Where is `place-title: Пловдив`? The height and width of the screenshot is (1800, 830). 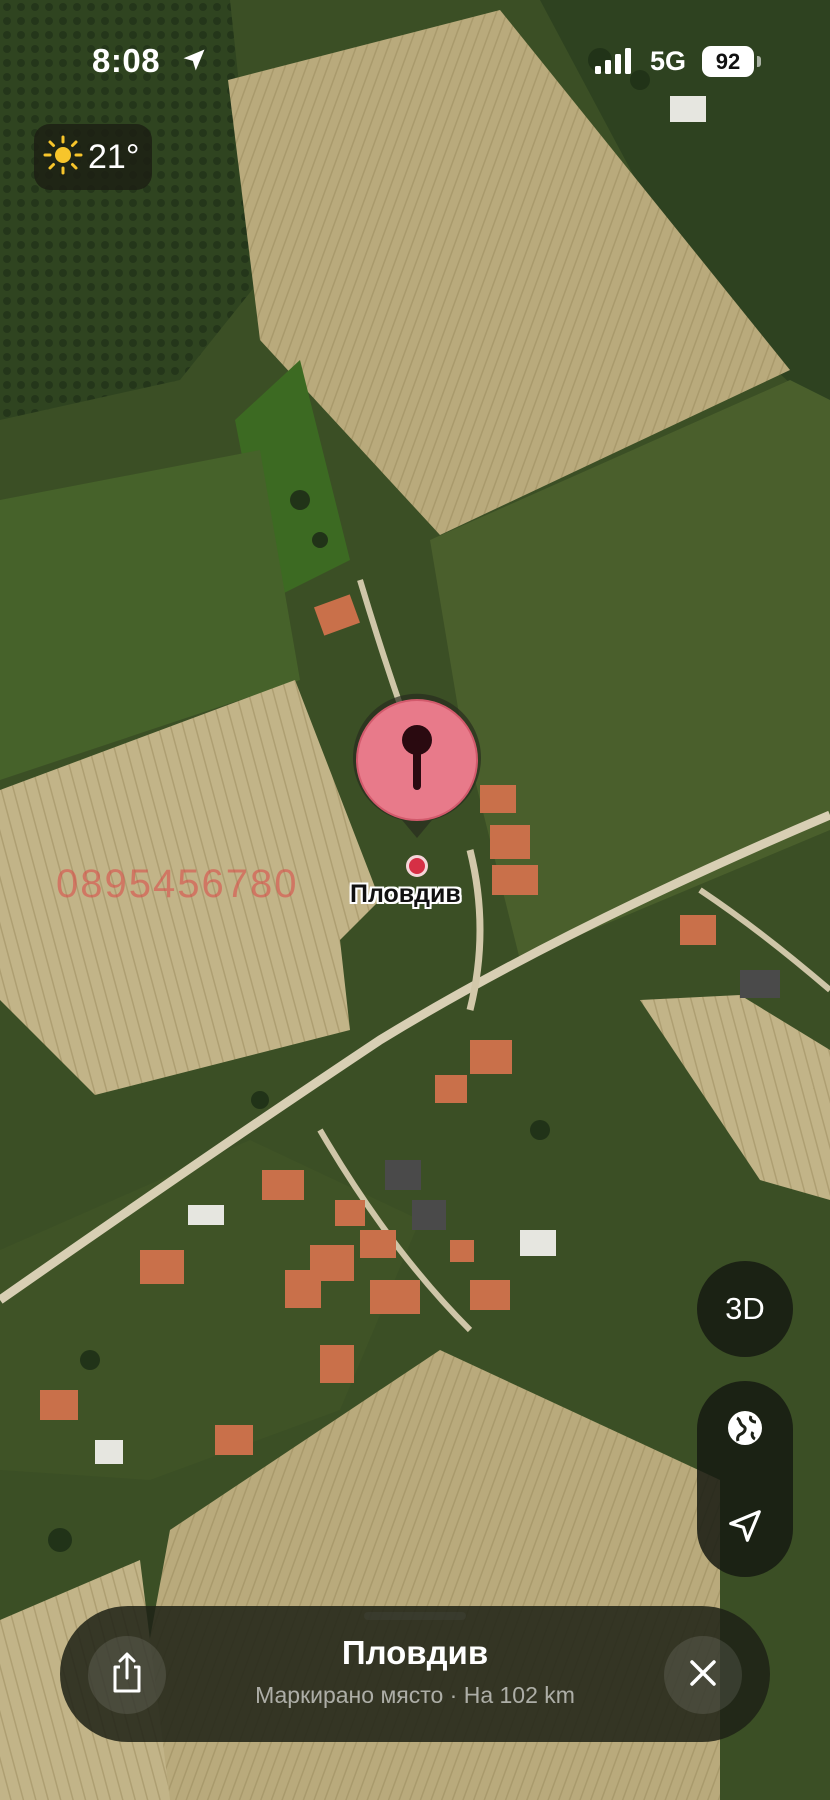 place-title: Пловдив is located at coordinates (415, 1652).